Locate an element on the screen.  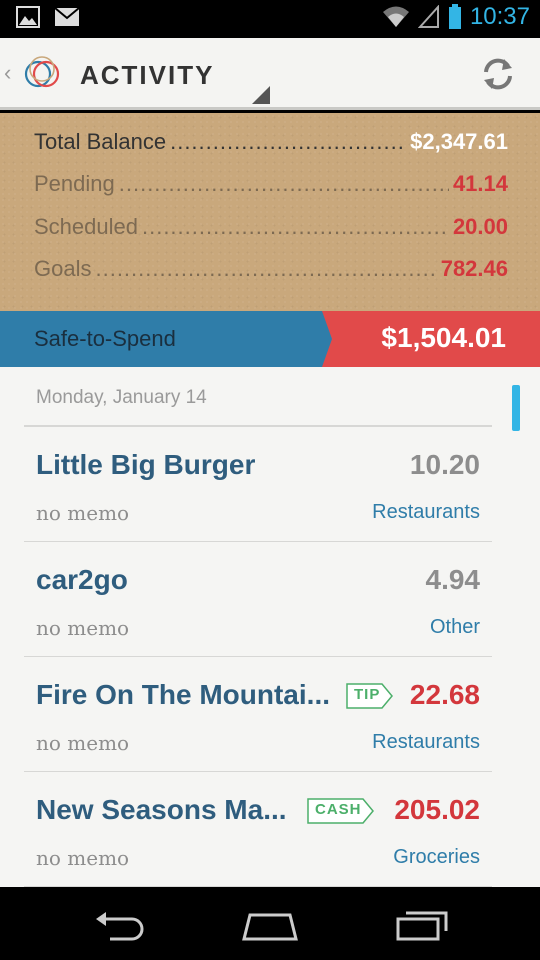
transaction-amount: 205.02 is located at coordinates (437, 809).